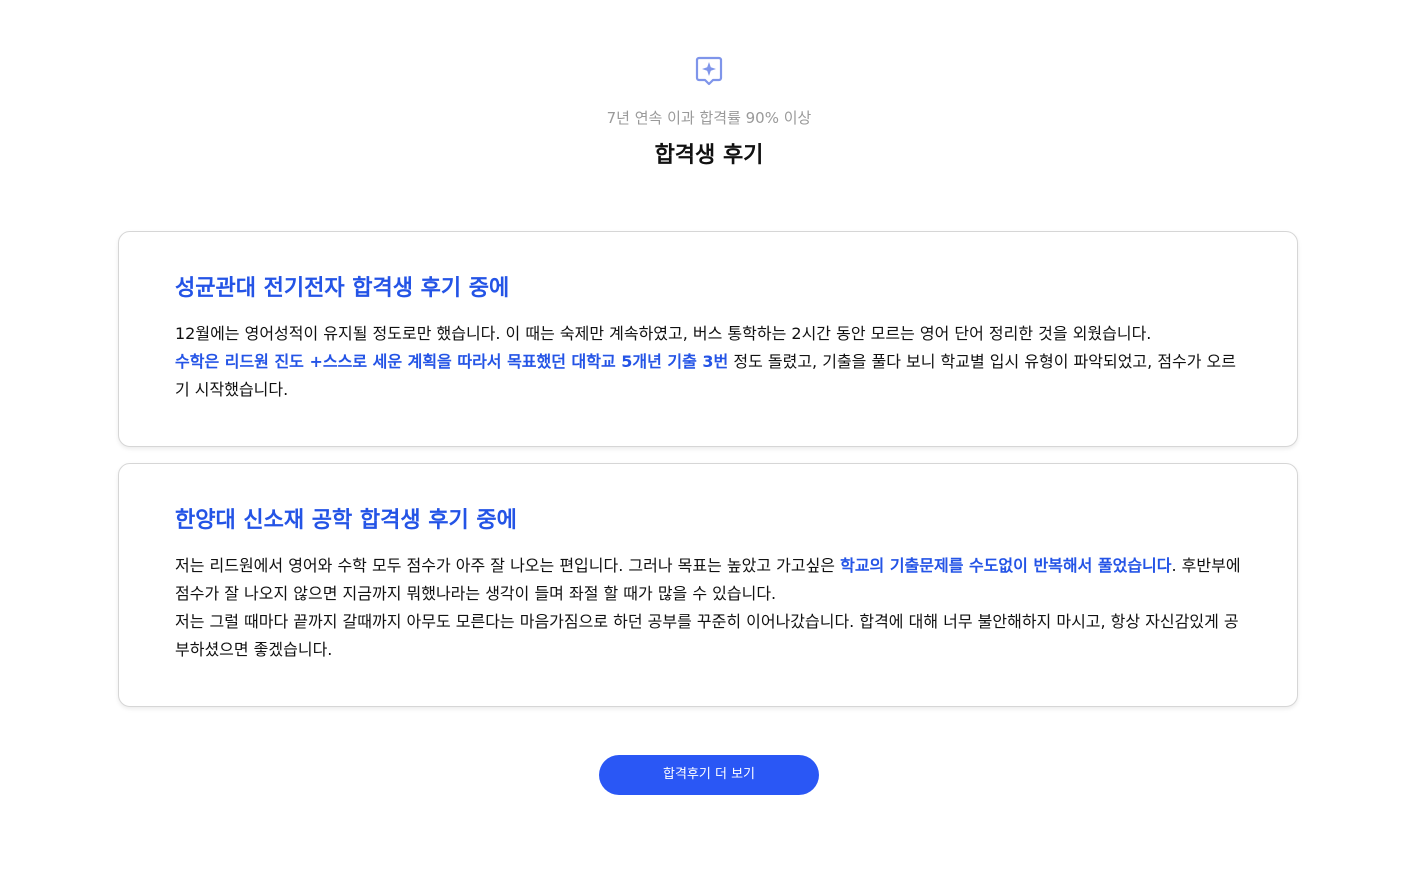 This screenshot has height=875, width=1418. What do you see at coordinates (346, 520) in the screenshot?
I see `review-title: 한양대 신소재 공학 합격생 후기 중에` at bounding box center [346, 520].